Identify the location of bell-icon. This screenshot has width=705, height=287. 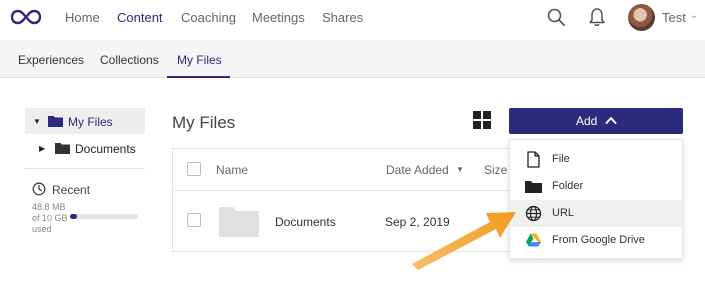
(597, 17).